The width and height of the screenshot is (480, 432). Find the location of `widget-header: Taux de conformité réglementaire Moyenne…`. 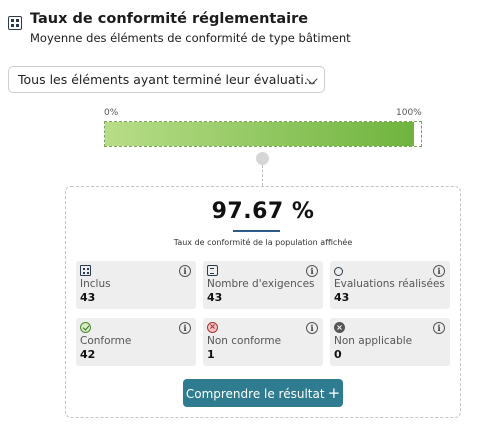

widget-header: Taux de conformité réglementaire Moyenne… is located at coordinates (179, 27).